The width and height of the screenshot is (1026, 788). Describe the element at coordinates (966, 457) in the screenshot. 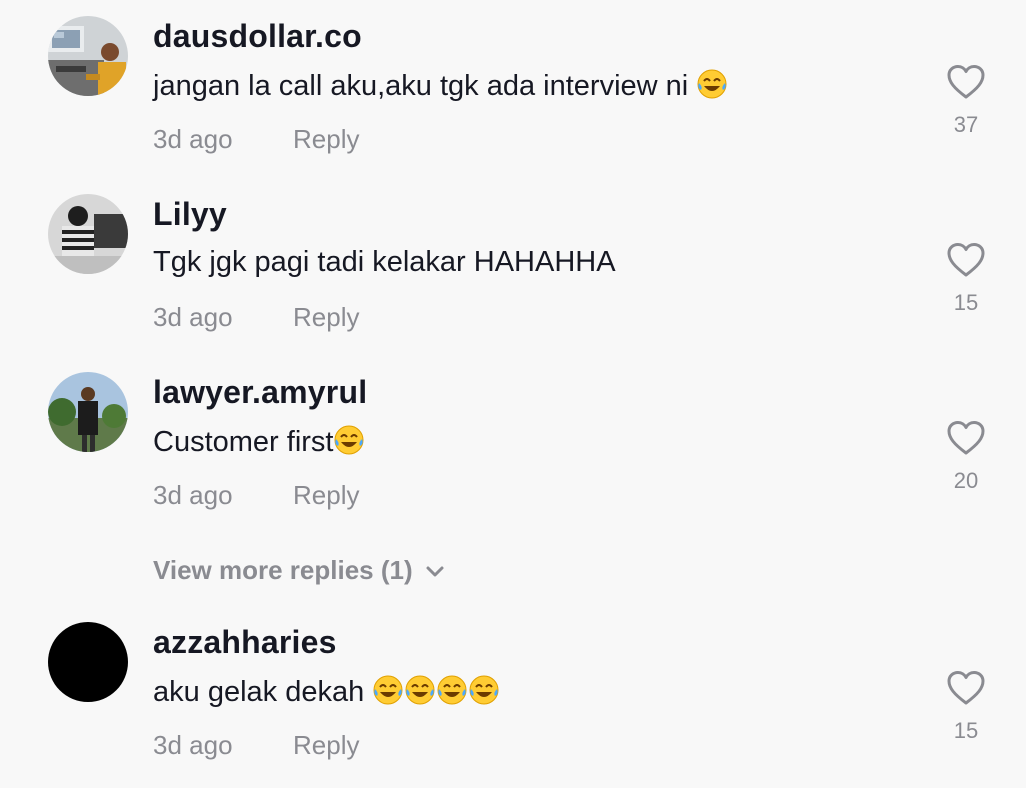

I see `like-button: 20` at that location.